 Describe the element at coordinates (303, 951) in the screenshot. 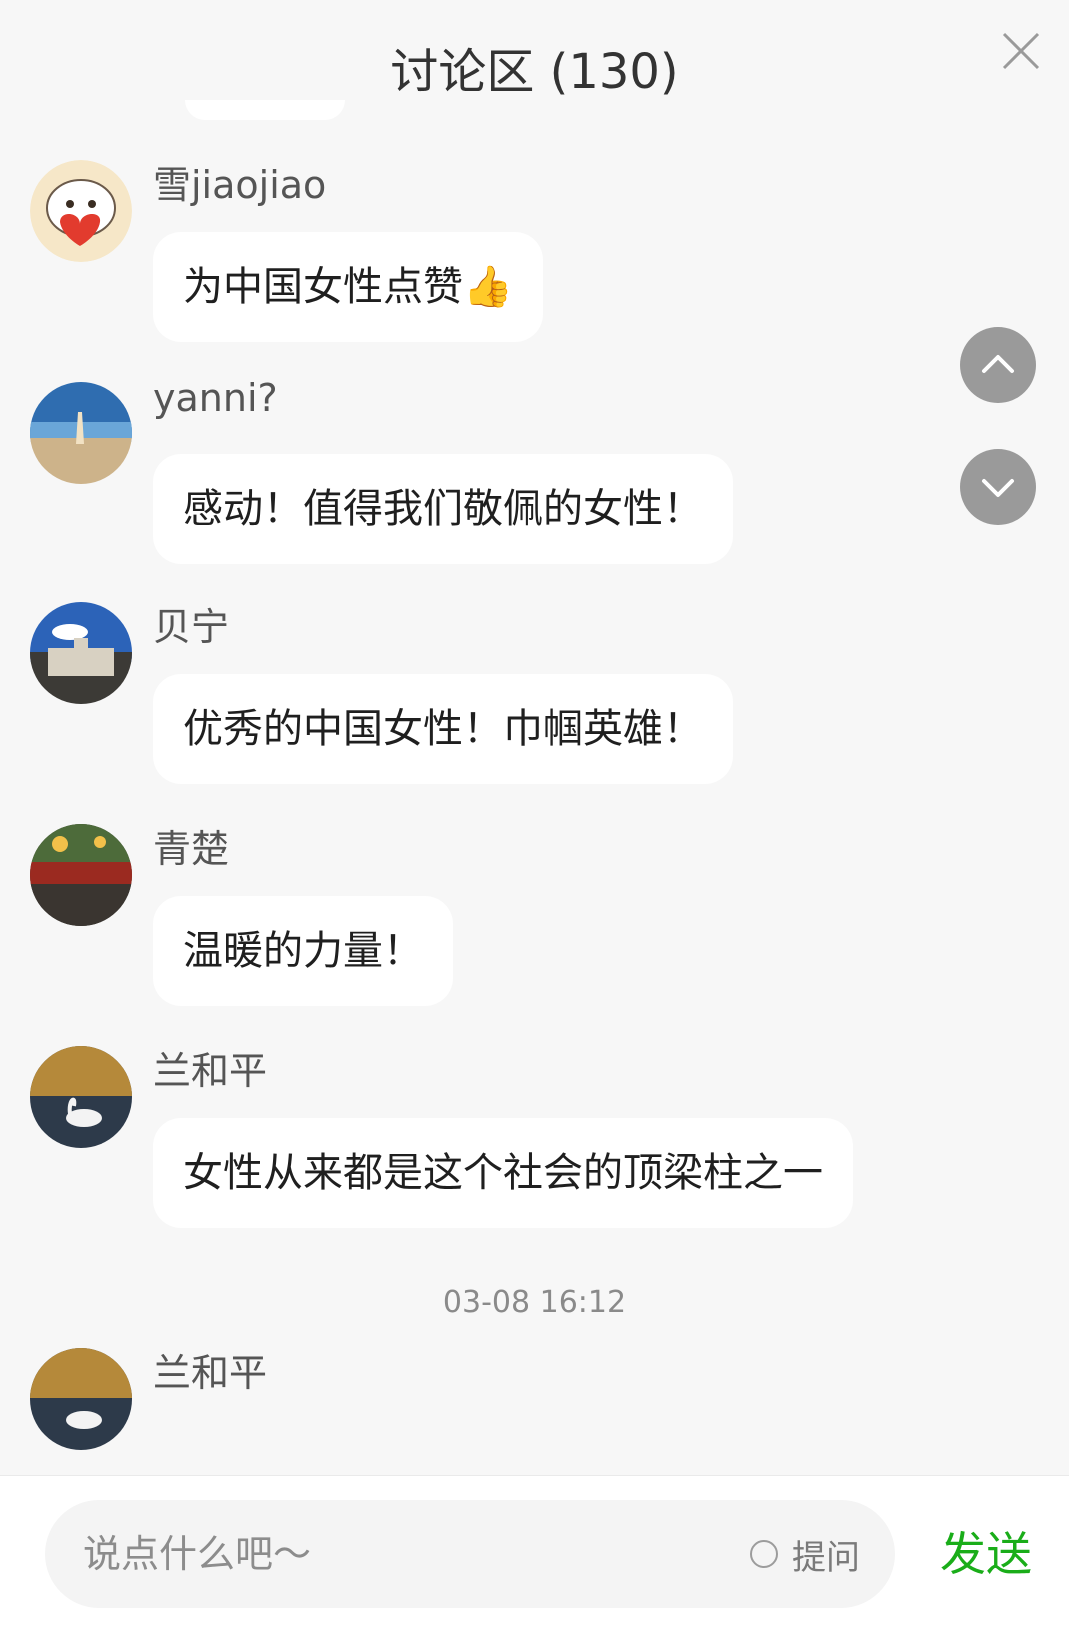

I see `message-bubble: 温暖的力量！` at that location.